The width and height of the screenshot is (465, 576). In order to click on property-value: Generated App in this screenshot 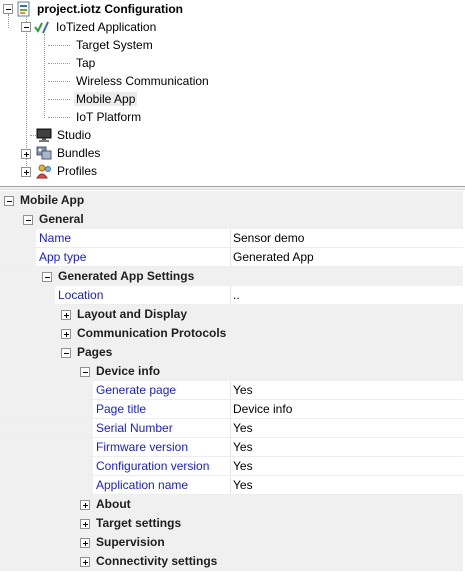, I will do `click(273, 257)`.